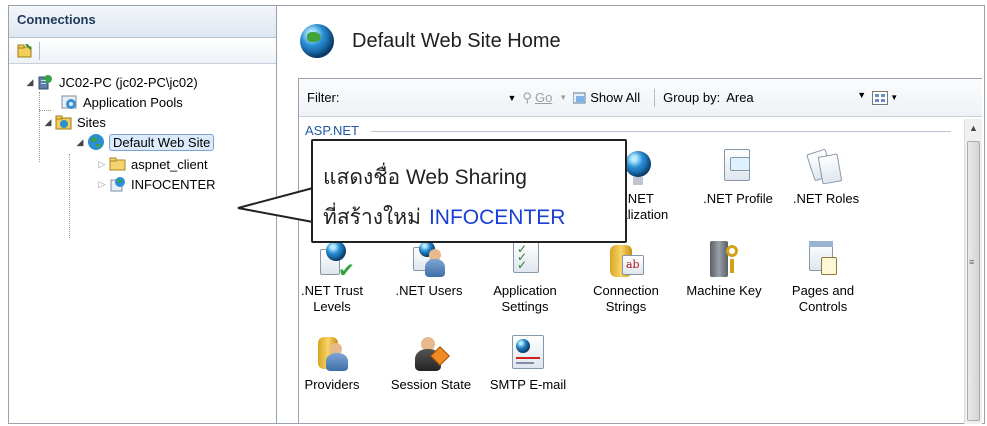  I want to click on tree-node-application-pools: Application Pools, so click(122, 102).